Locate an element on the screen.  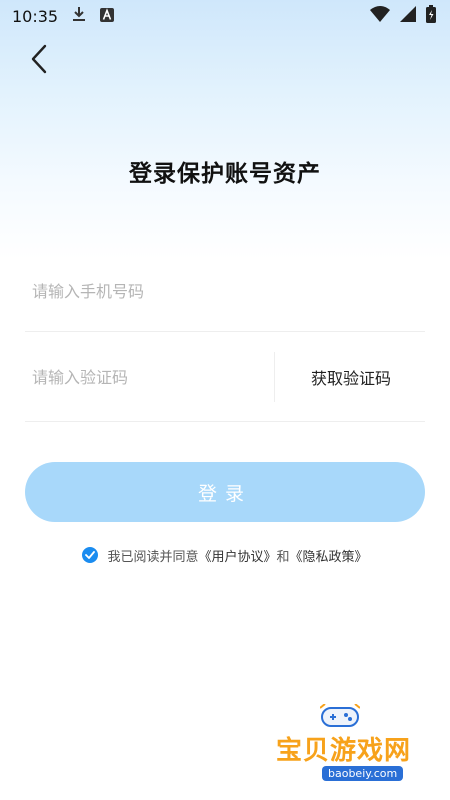
watermark: 宝贝游戏网 baobeiy.com is located at coordinates (352, 743).